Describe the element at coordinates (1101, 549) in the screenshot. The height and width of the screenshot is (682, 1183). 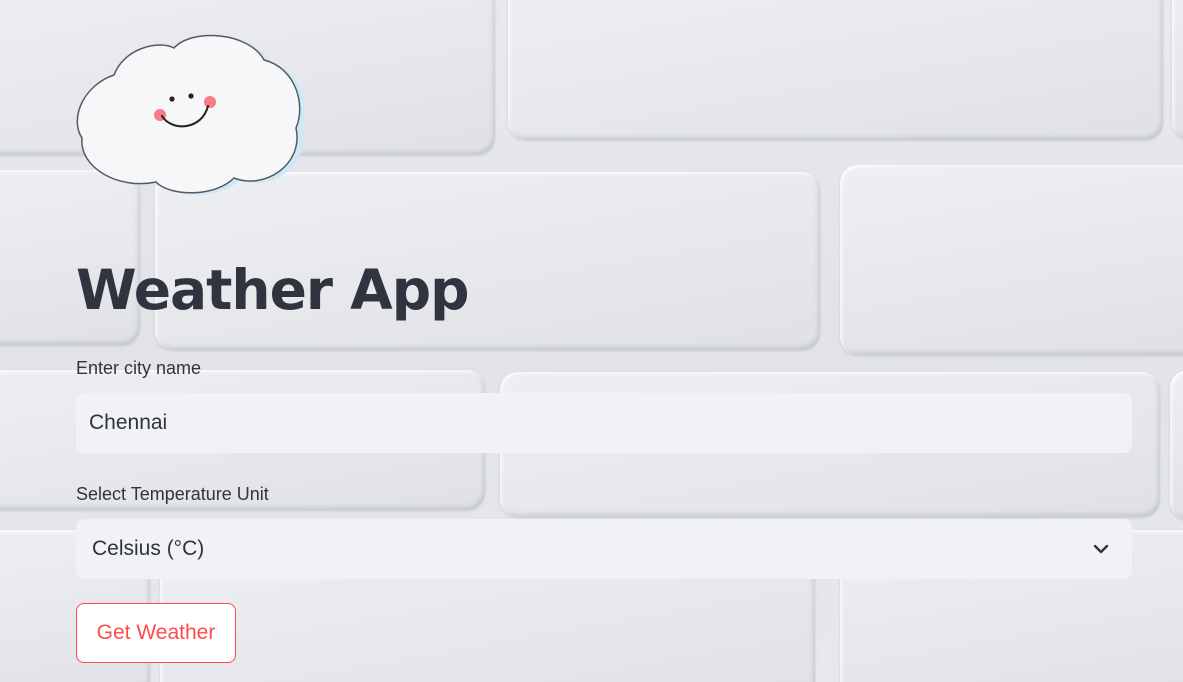
I see `chevron-down-icon` at that location.